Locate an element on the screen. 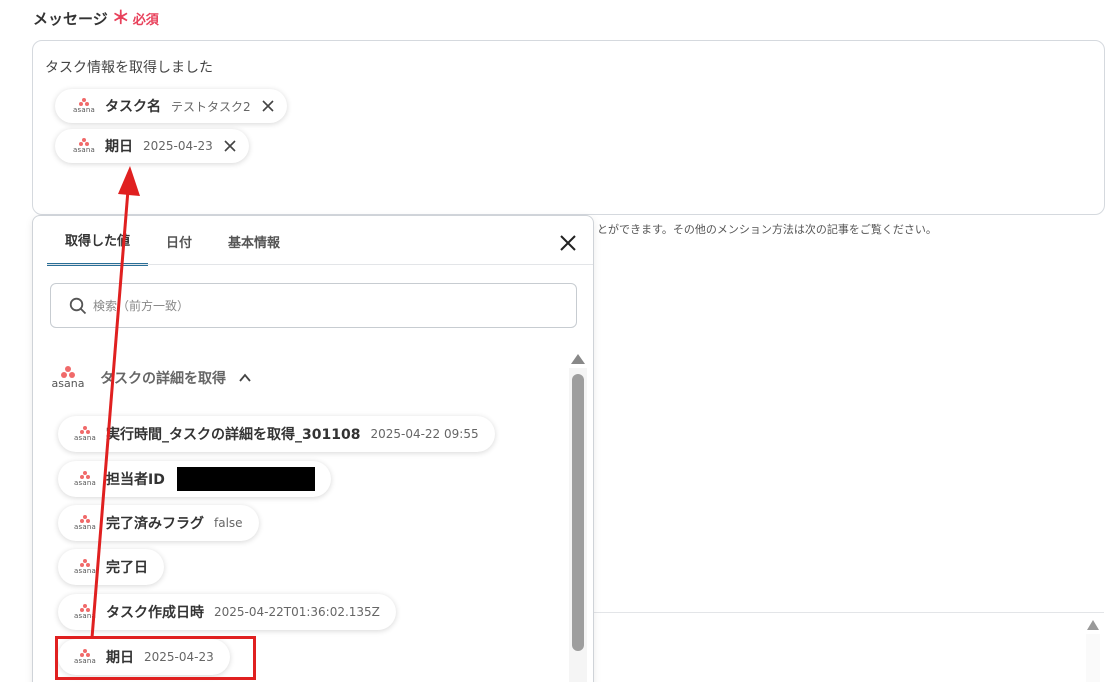  redacted-value is located at coordinates (245, 479).